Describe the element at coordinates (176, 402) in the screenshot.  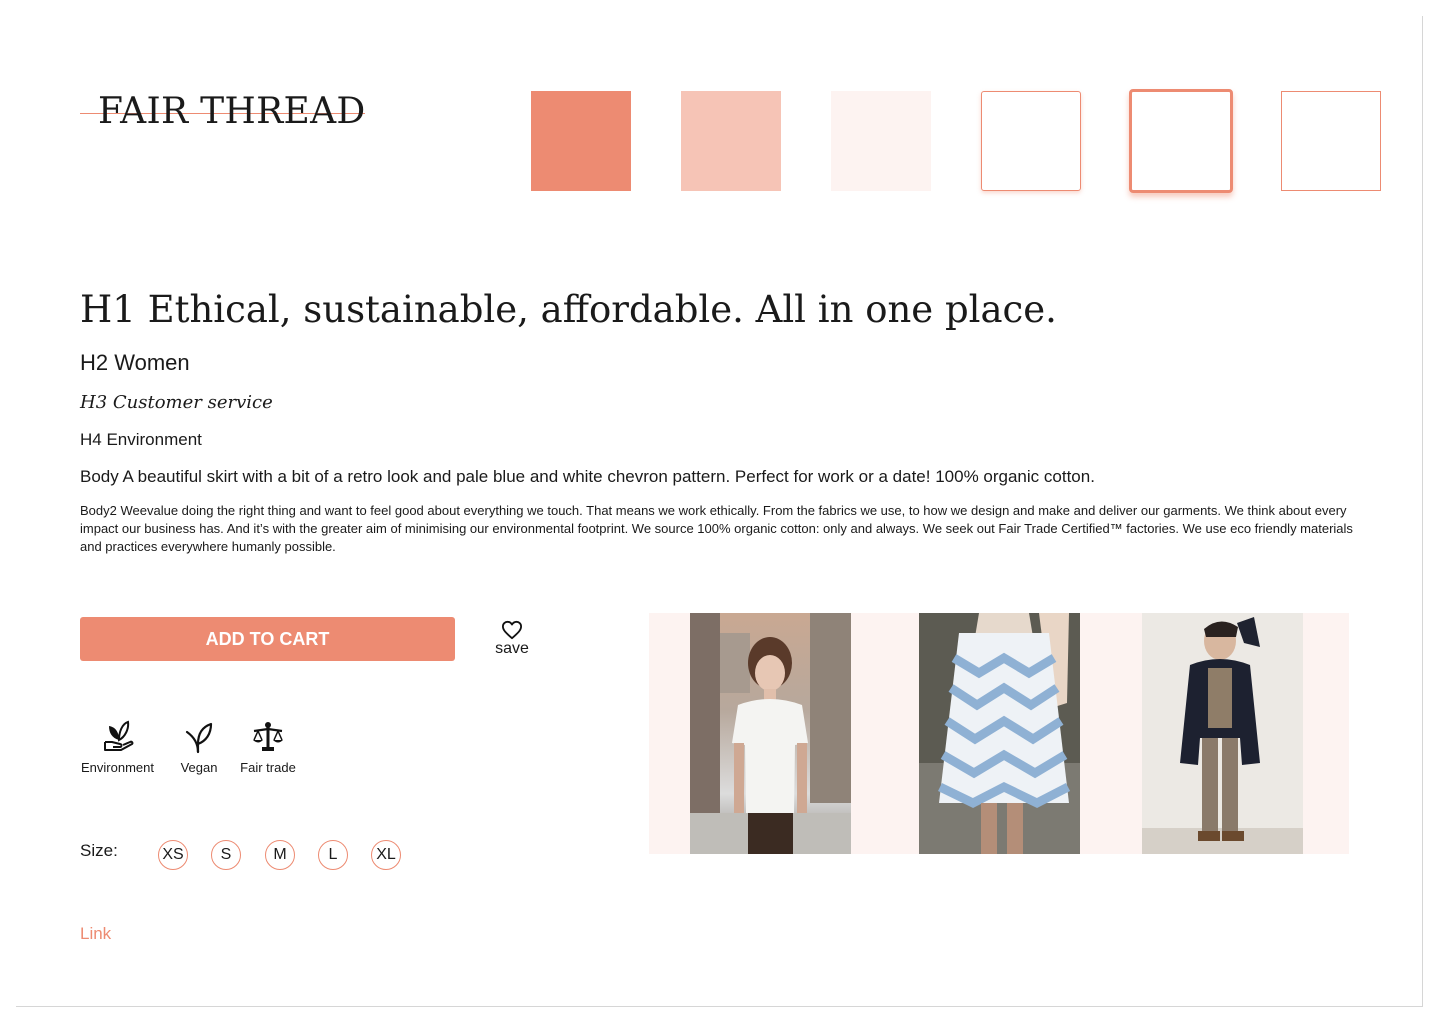
I see `heading-h3: H3 Customer service` at that location.